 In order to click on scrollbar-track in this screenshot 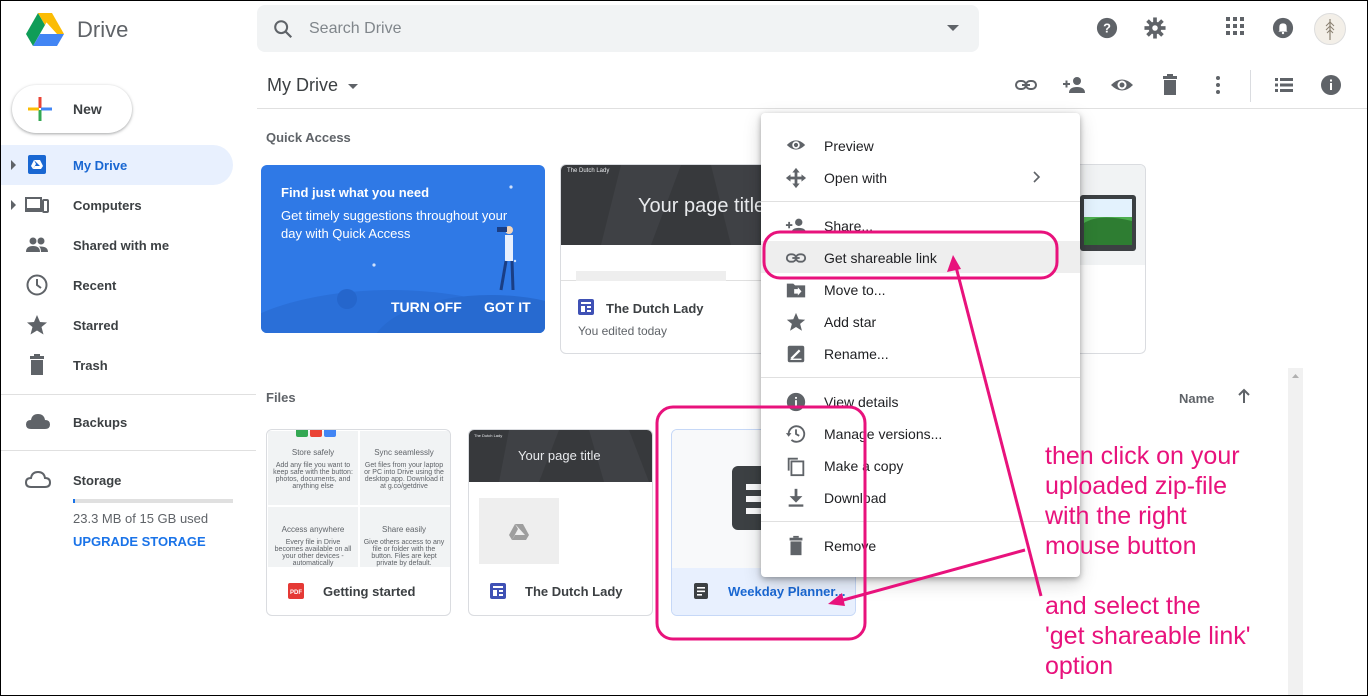, I will do `click(1295, 532)`.